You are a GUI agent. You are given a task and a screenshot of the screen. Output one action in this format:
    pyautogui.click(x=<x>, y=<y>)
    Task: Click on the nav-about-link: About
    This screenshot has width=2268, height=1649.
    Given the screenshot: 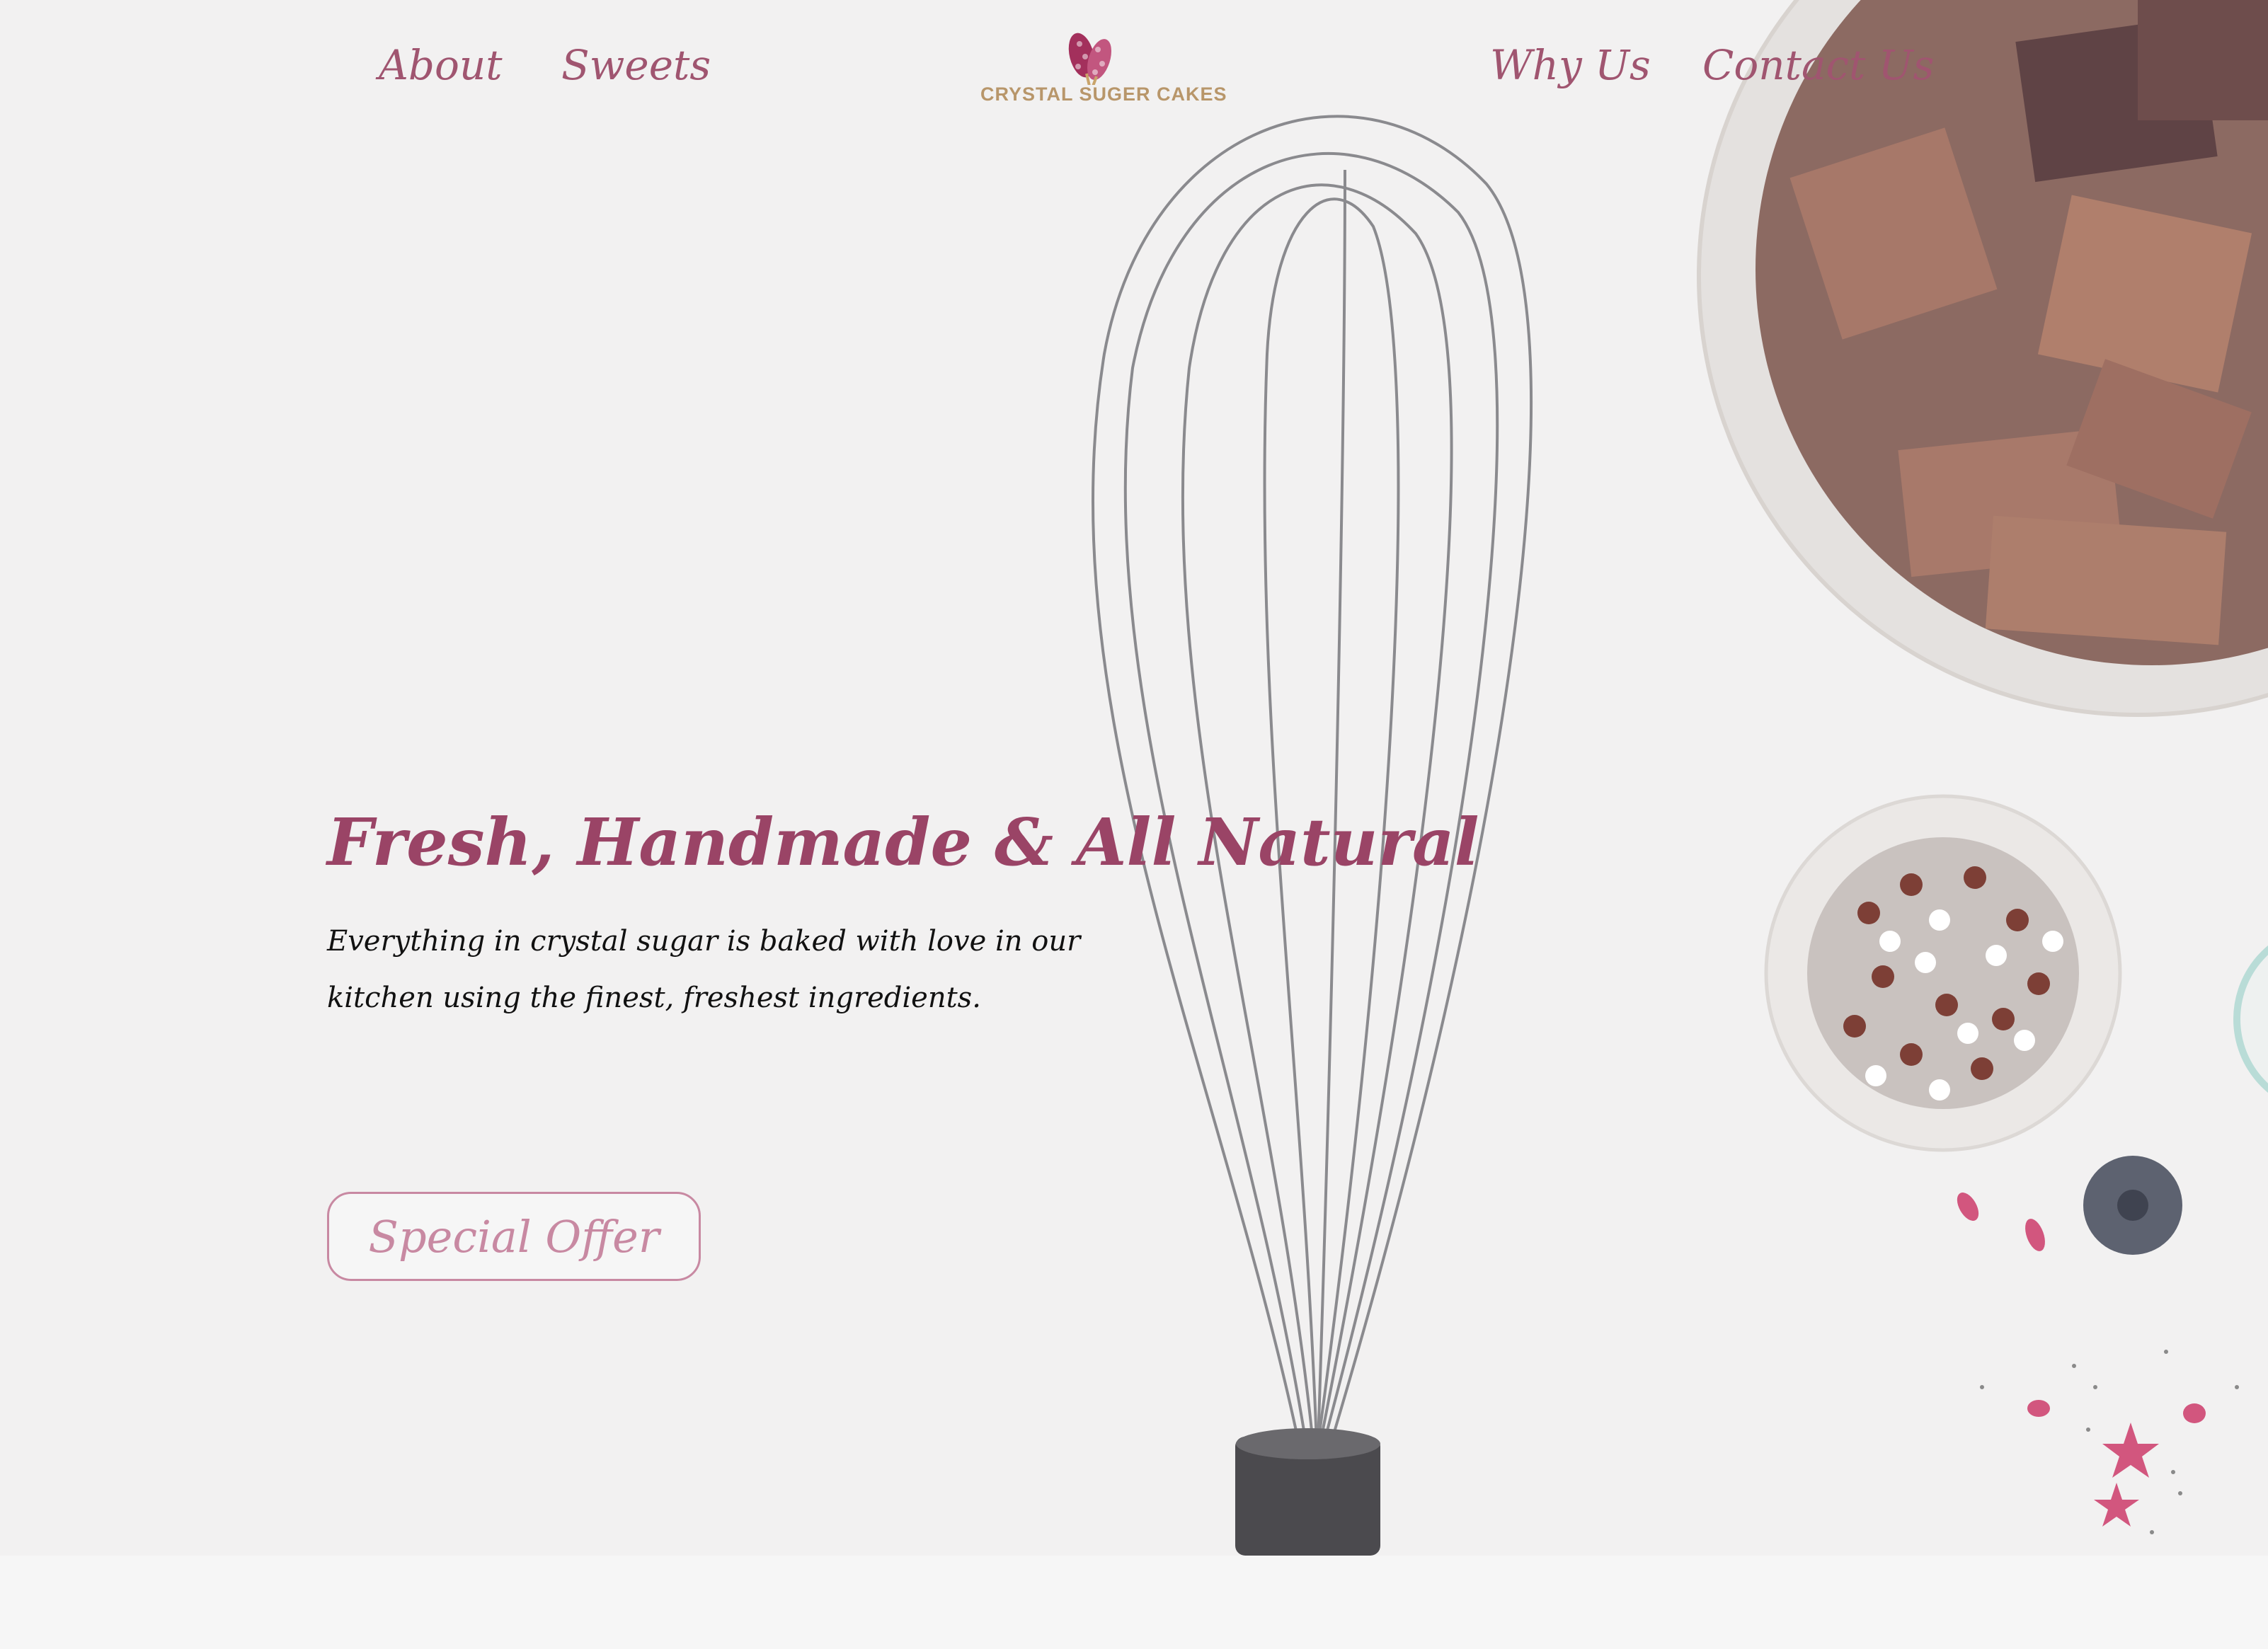 What is the action you would take?
    pyautogui.click(x=441, y=65)
    